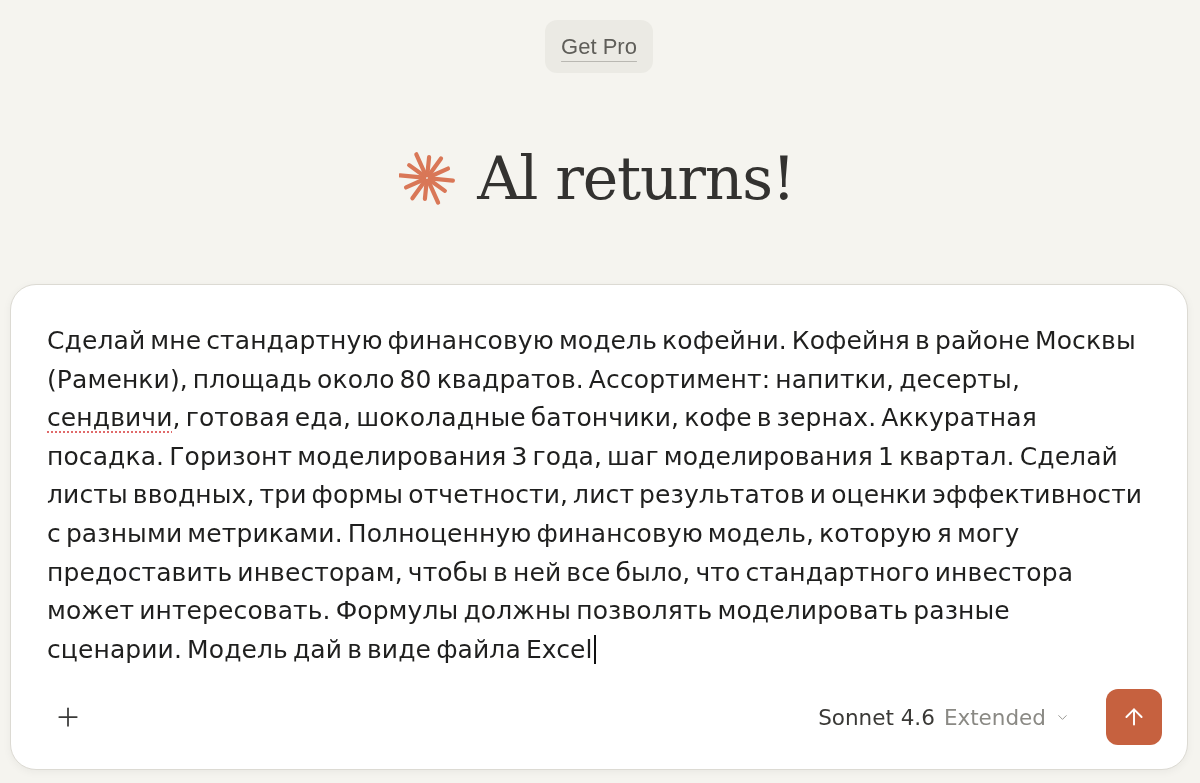 The image size is (1200, 783). I want to click on greeting-title: Al returns!, so click(636, 178).